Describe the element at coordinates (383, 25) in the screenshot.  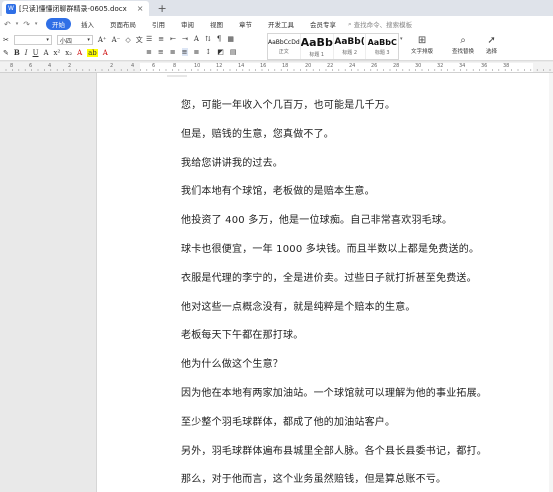
I see `command-search-placeholder: 查找命令、搜索模板` at that location.